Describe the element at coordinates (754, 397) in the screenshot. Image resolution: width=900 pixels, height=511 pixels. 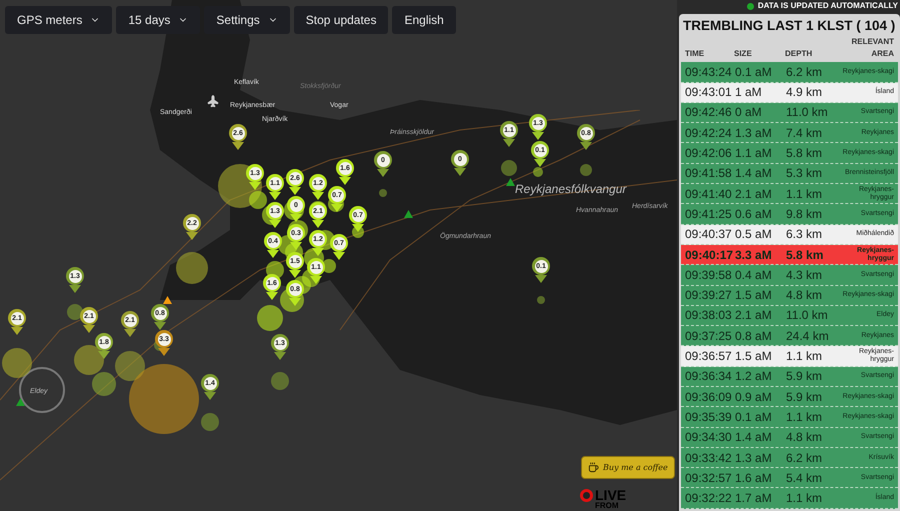
I see `size-cell-text: 0.9 aM` at that location.